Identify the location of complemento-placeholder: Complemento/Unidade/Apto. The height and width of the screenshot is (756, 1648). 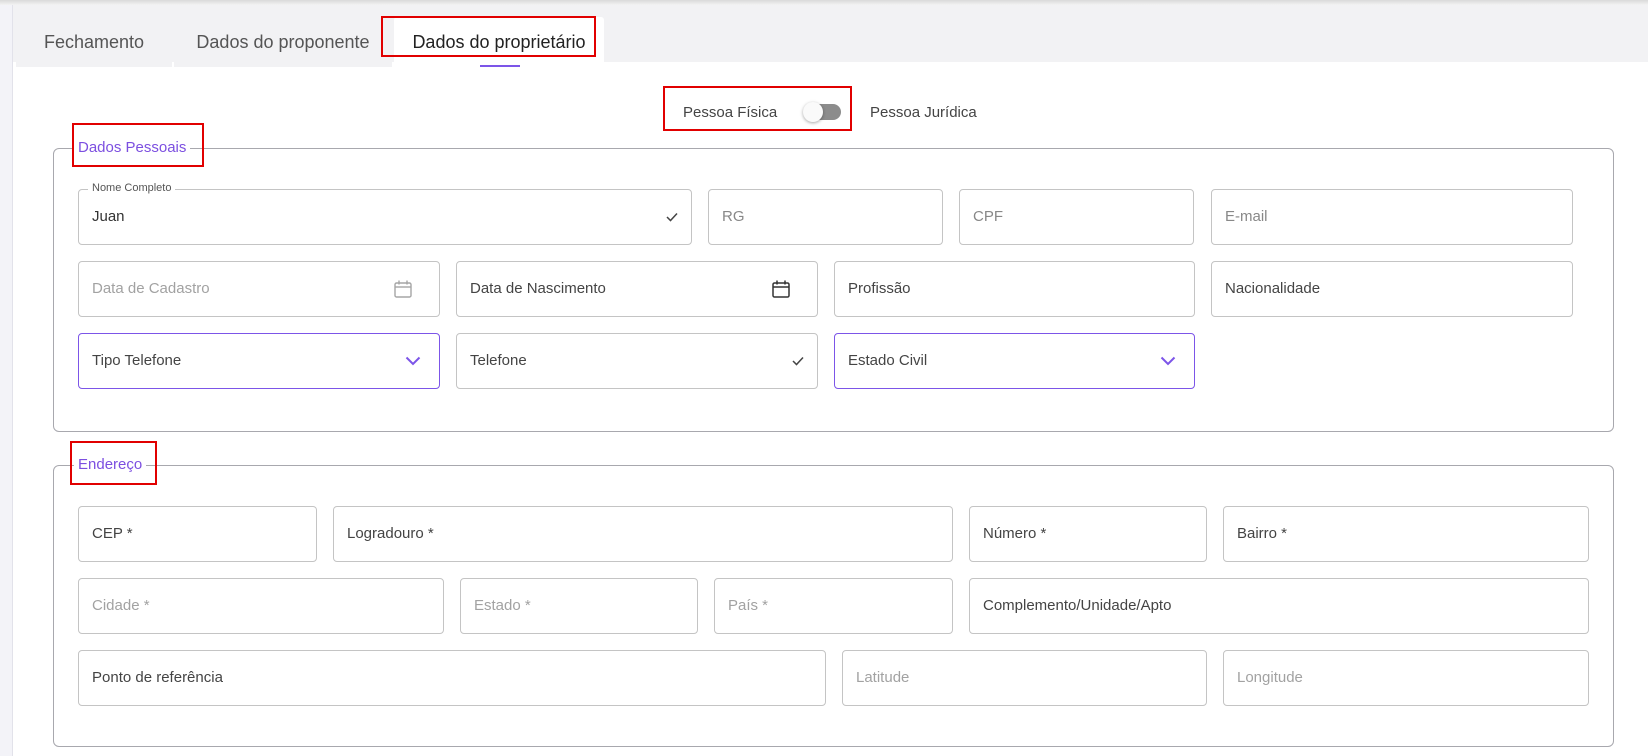
(1077, 605).